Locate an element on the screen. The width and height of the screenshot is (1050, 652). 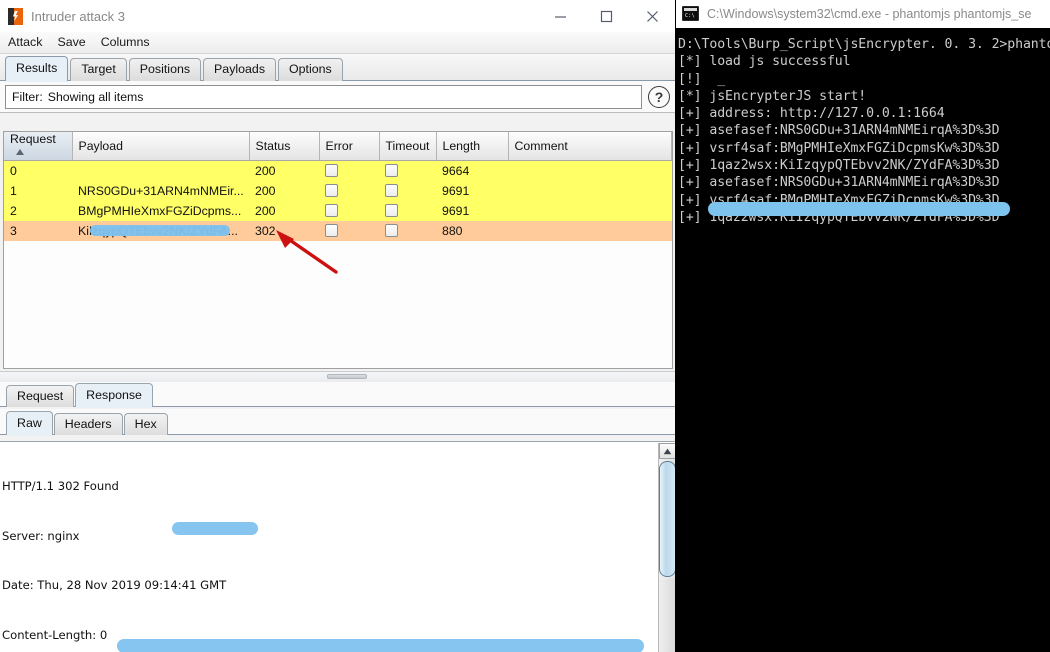
close-icon is located at coordinates (652, 16).